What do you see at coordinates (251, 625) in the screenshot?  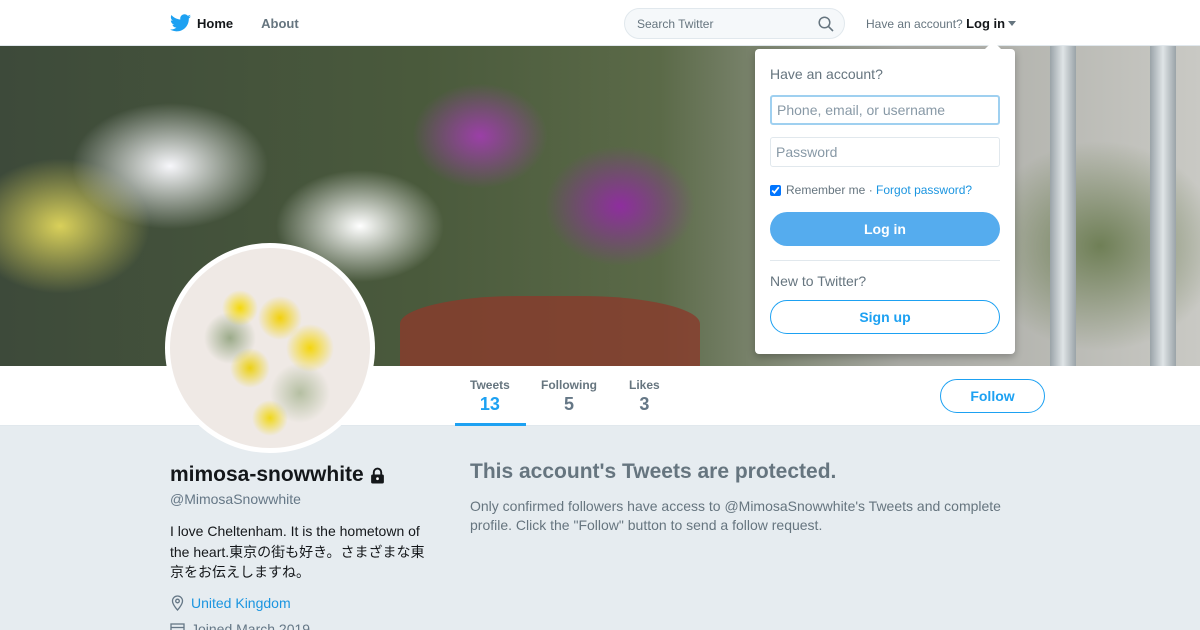 I see `joined-date: Joined March 2019` at bounding box center [251, 625].